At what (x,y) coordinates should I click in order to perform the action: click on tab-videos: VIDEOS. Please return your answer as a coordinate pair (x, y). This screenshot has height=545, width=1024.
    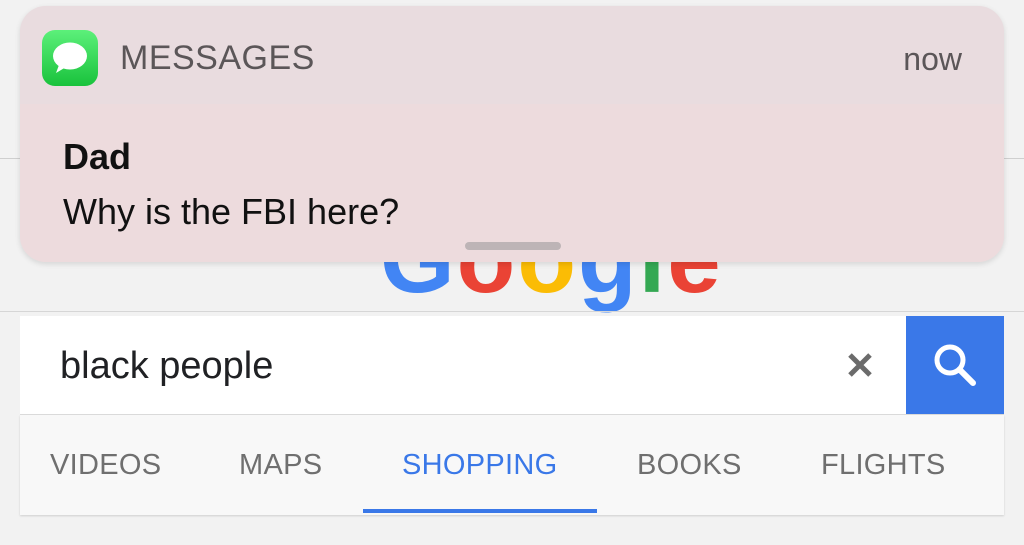
    Looking at the image, I should click on (105, 465).